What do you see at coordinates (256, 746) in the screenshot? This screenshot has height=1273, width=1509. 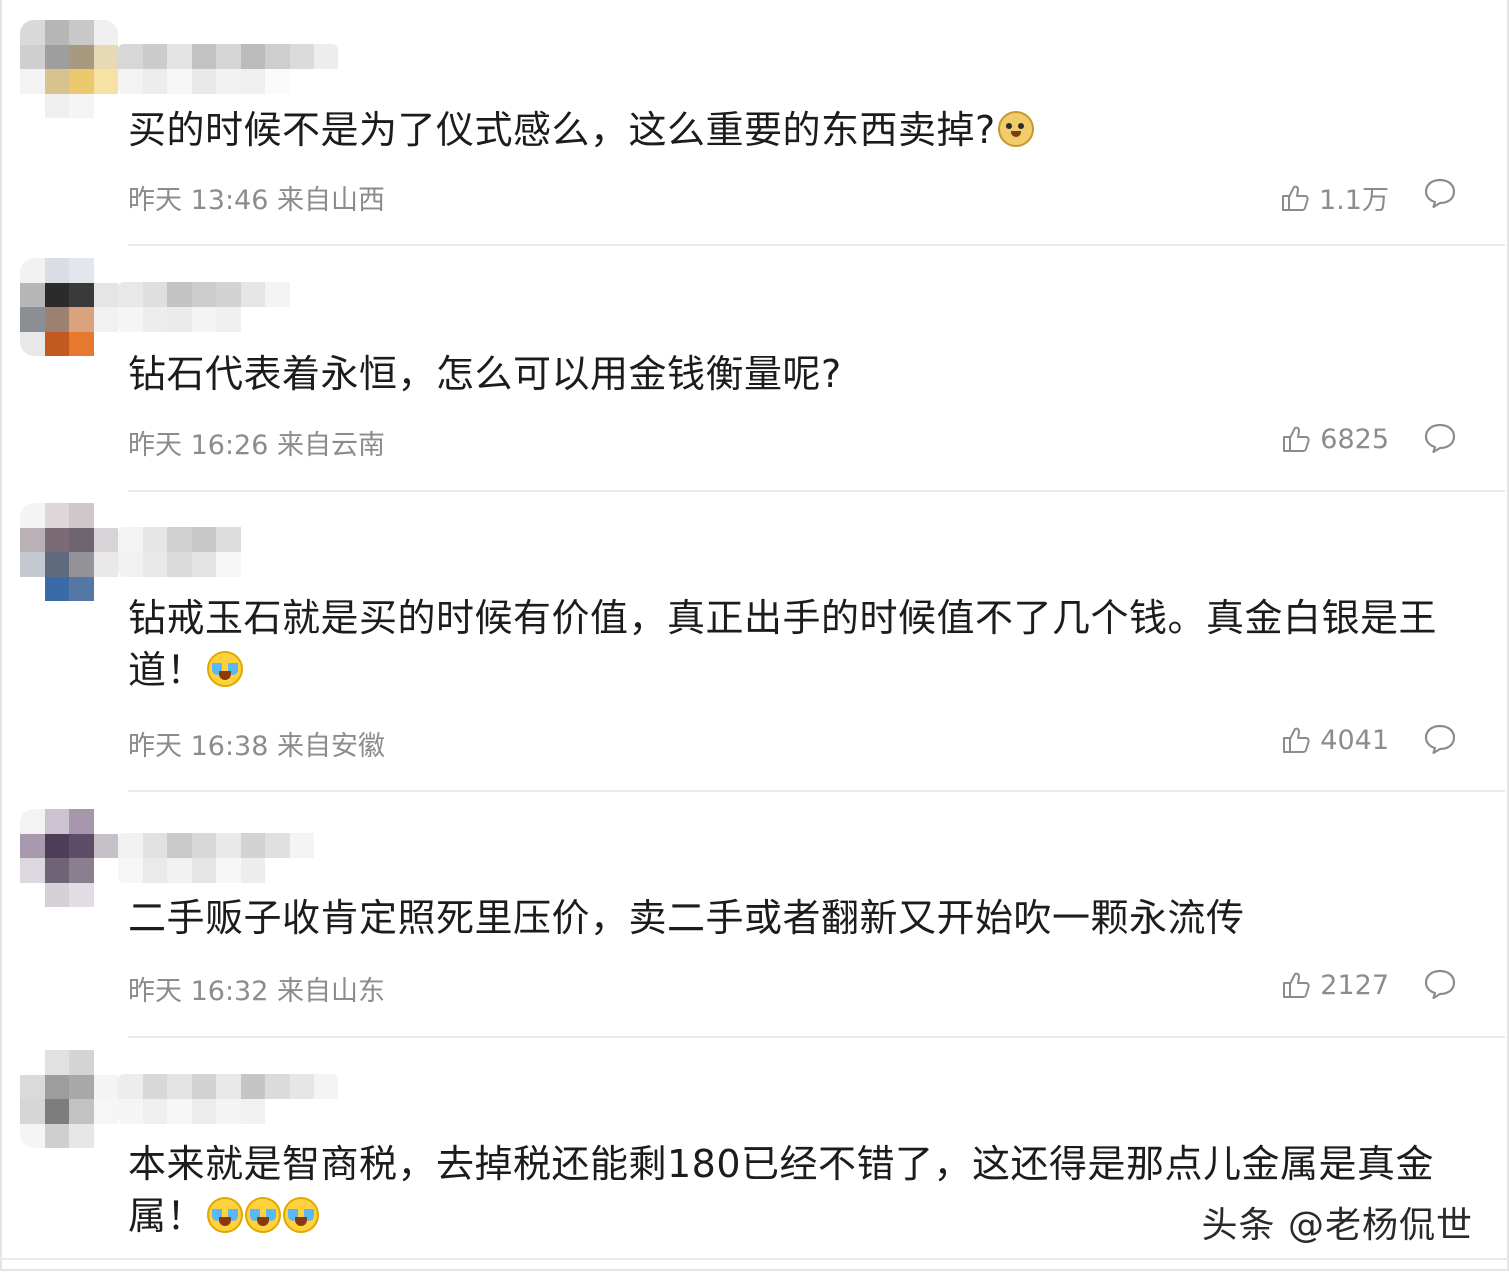 I see `comment-meta: 昨天 16:38 来自安徽` at bounding box center [256, 746].